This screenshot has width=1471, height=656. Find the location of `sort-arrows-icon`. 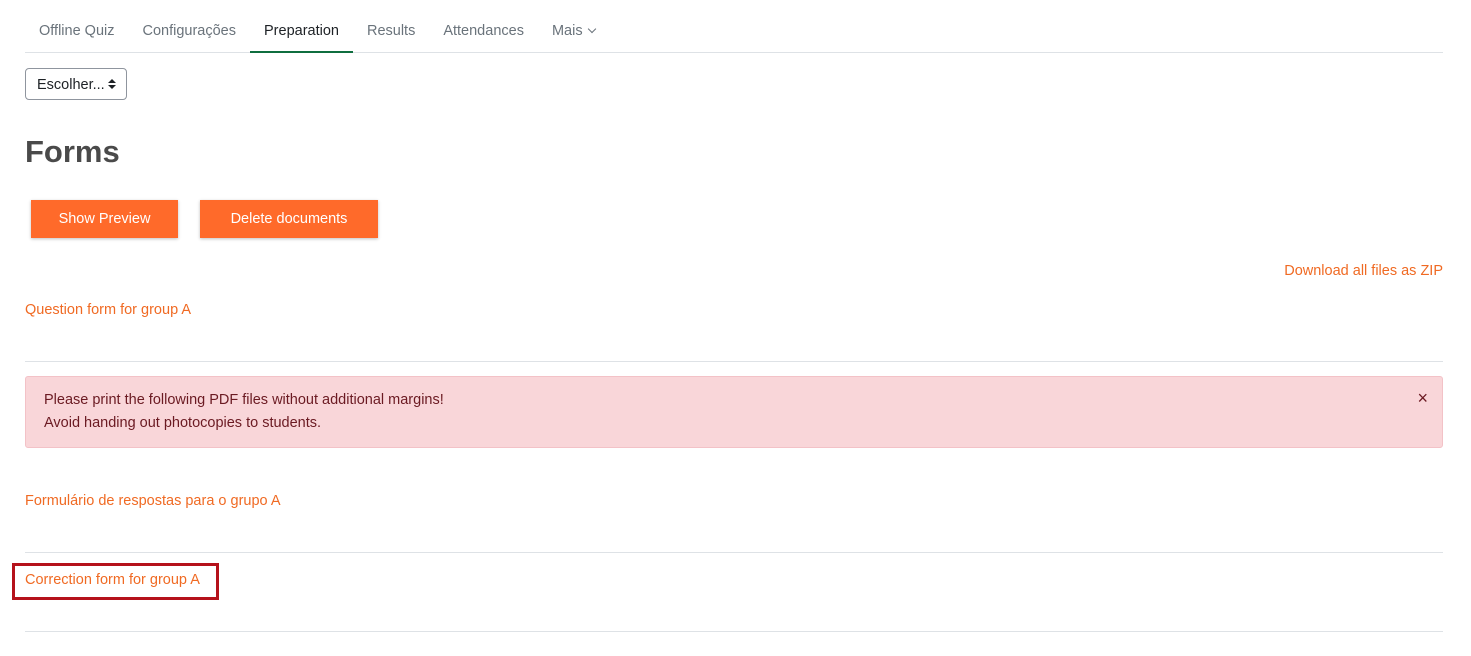

sort-arrows-icon is located at coordinates (112, 85).